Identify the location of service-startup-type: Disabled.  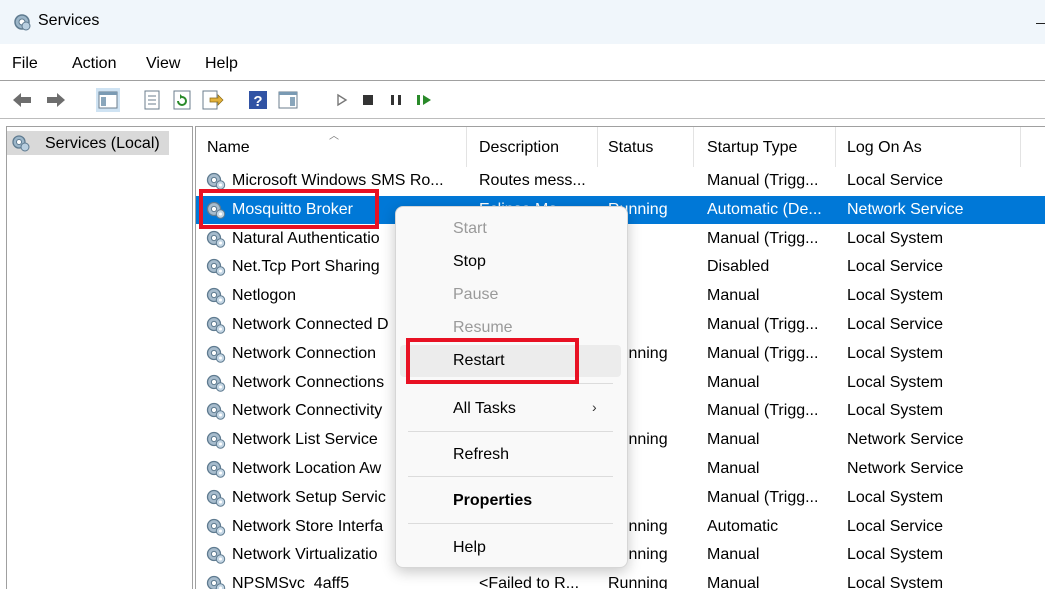
(738, 267).